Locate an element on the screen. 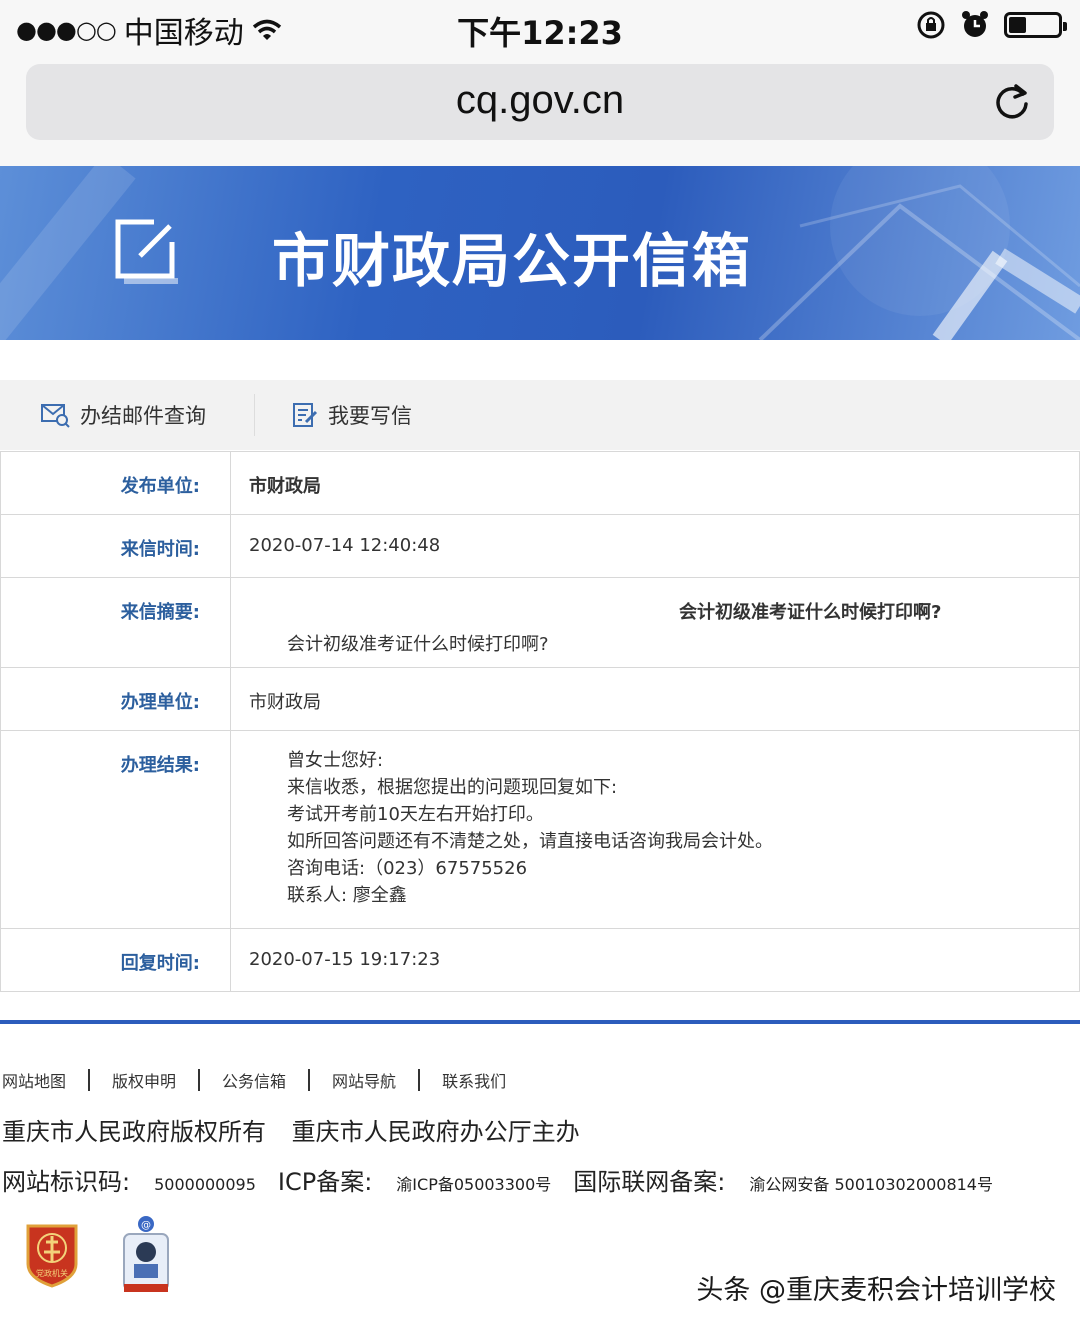 This screenshot has width=1080, height=1324. received-time-label: 来信时间: is located at coordinates (115, 546).